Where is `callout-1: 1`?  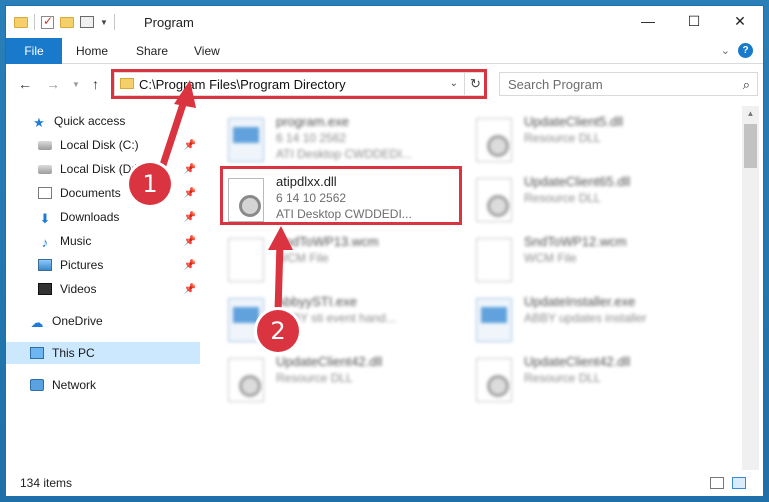 callout-1: 1 is located at coordinates (150, 184).